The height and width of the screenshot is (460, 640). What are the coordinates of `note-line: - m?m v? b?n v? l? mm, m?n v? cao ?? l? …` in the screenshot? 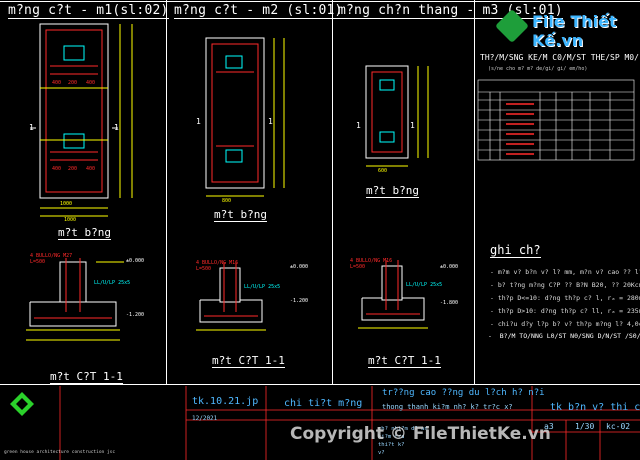 It's located at (565, 272).